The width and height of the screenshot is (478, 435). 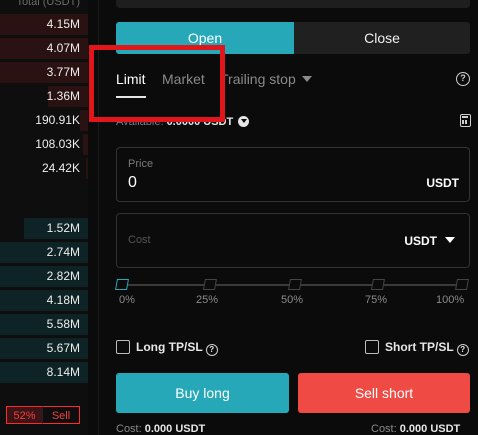 What do you see at coordinates (63, 228) in the screenshot?
I see `bid-total: 1.52M` at bounding box center [63, 228].